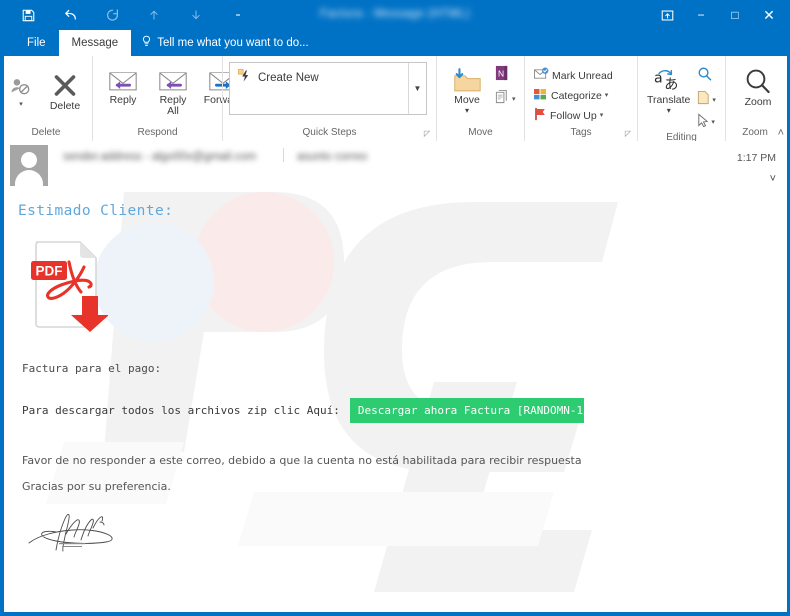 Image resolution: width=790 pixels, height=616 pixels. What do you see at coordinates (601, 115) in the screenshot?
I see `follow-up-caret-icon: ▾` at bounding box center [601, 115].